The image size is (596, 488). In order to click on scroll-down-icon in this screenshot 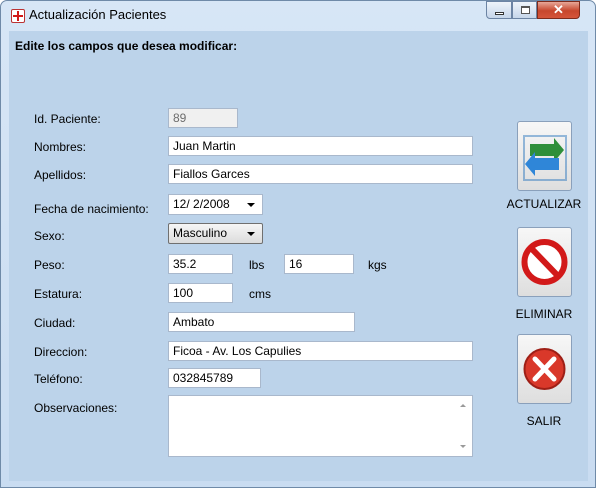, I will do `click(463, 446)`.